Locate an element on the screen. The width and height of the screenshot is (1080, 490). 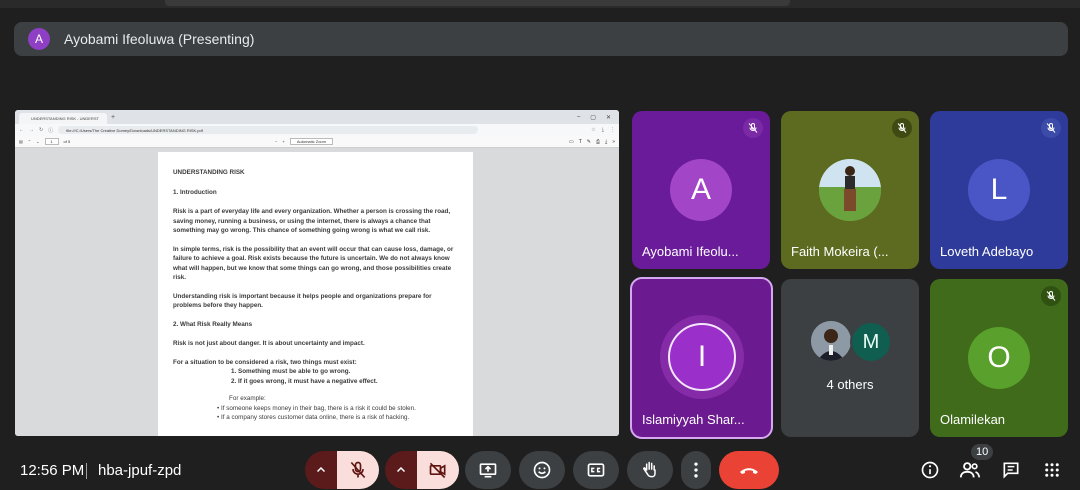
zoom-select: Automatic Zoom is located at coordinates (311, 141).